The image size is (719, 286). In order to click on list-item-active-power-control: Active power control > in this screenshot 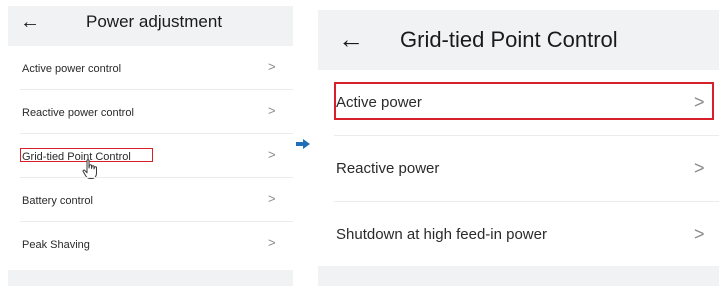, I will do `click(150, 68)`.